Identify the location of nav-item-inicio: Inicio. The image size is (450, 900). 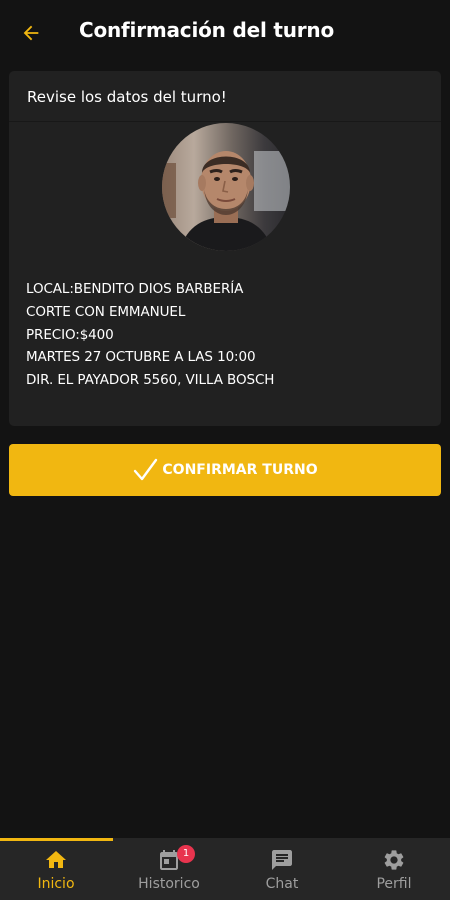
(56, 869).